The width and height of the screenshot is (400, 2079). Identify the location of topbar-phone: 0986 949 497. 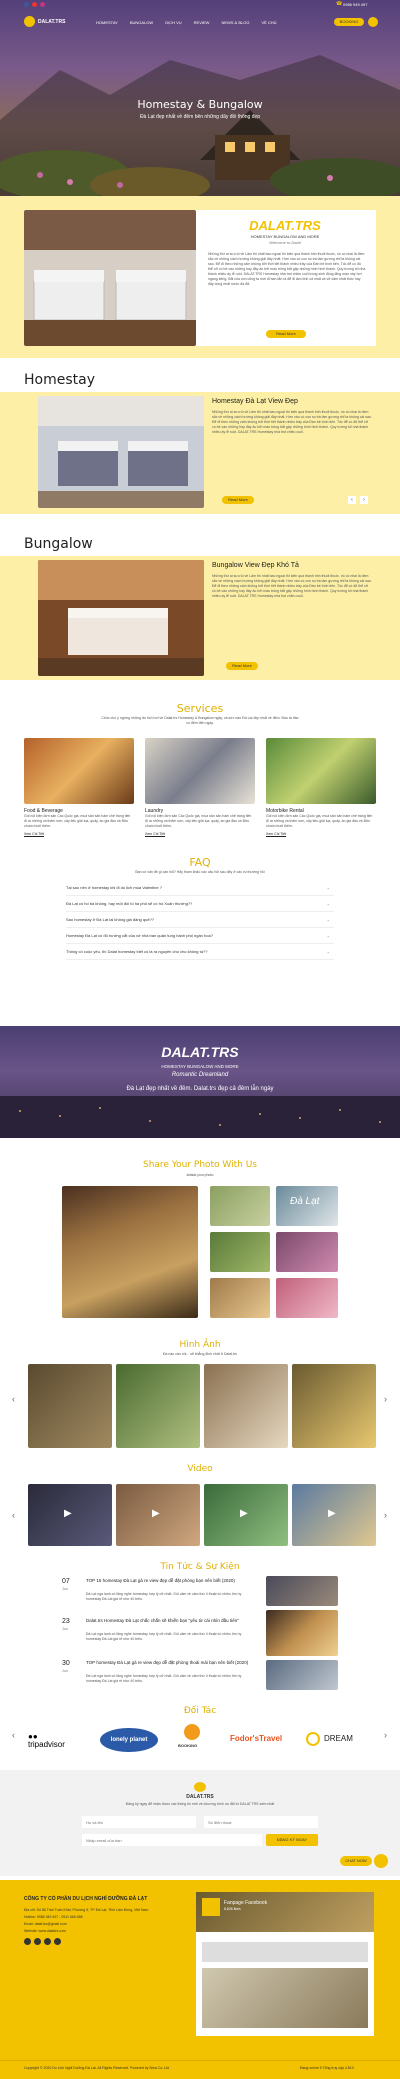
(355, 4).